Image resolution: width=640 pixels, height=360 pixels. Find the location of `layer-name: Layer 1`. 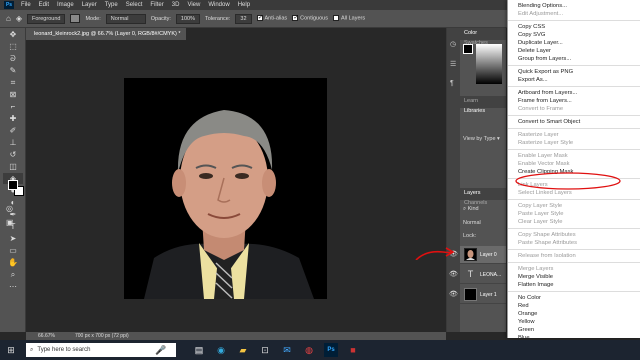

layer-name: Layer 1 is located at coordinates (488, 295).